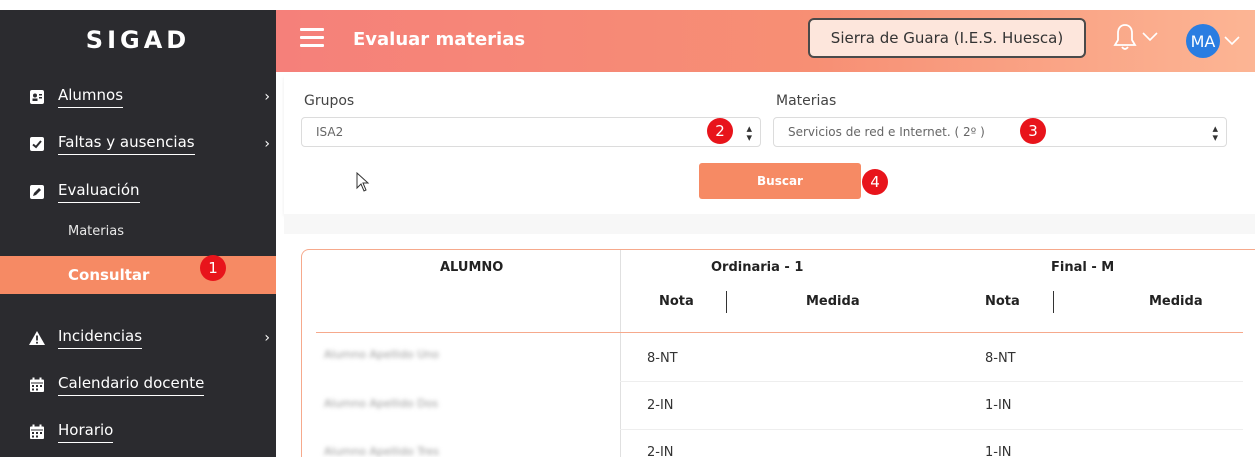 The height and width of the screenshot is (457, 1255). What do you see at coordinates (769, 224) in the screenshot?
I see `section-divider` at bounding box center [769, 224].